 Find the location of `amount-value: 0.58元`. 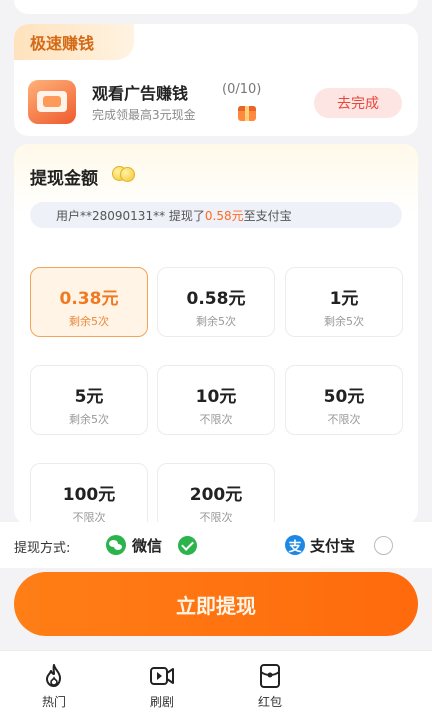

amount-value: 0.58元 is located at coordinates (216, 299).